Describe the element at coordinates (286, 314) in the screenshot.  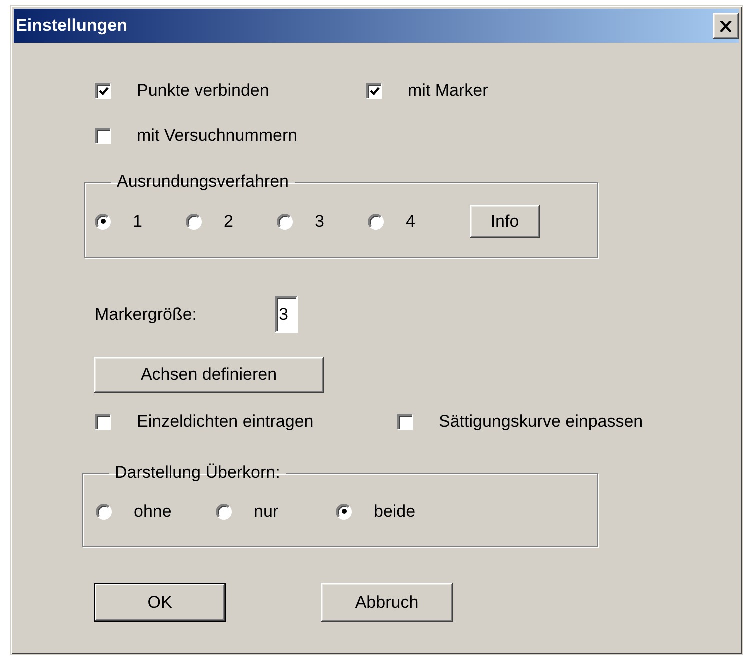
I see `input-field: 3` at that location.